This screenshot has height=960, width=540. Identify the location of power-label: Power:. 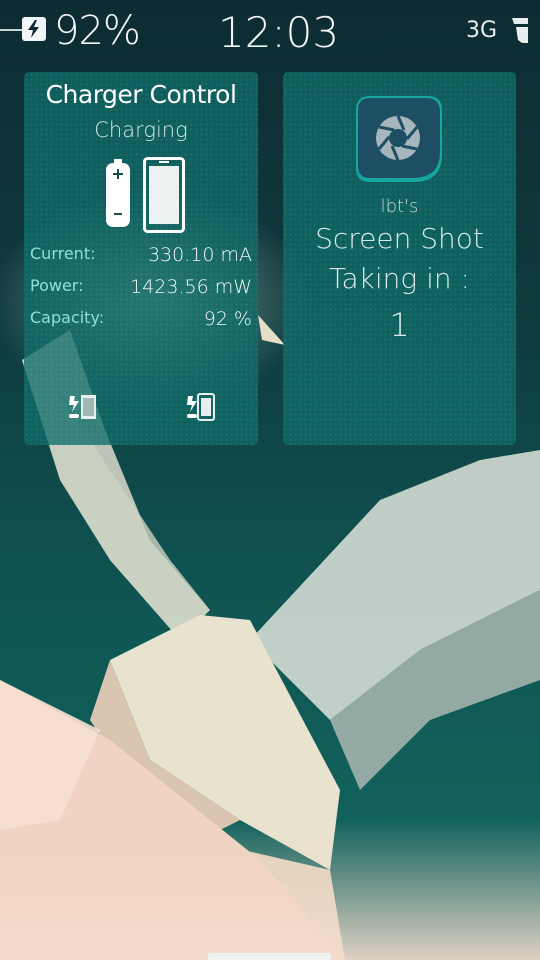
(57, 285).